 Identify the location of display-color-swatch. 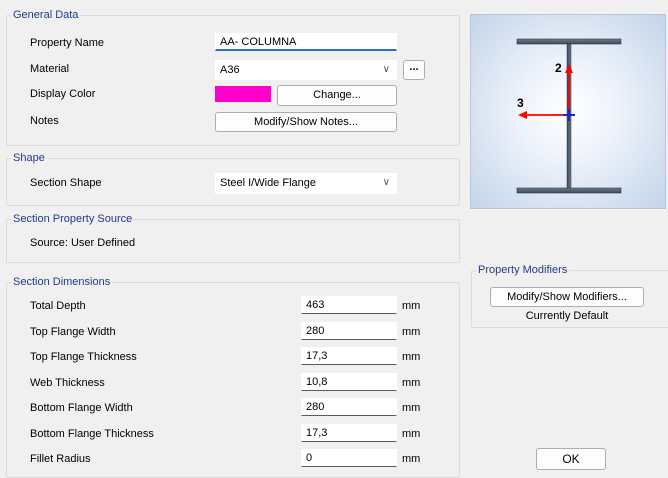
(243, 94).